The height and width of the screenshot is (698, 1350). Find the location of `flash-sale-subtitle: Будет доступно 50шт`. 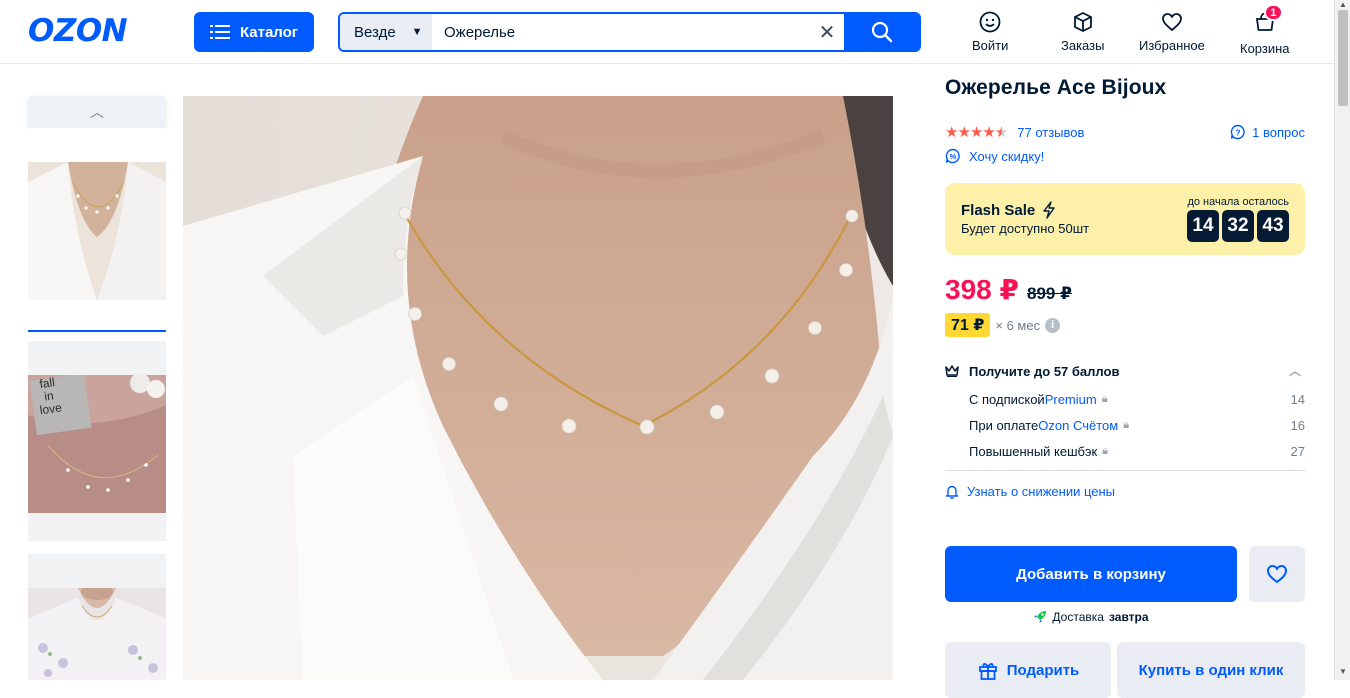

flash-sale-subtitle: Будет доступно 50шт is located at coordinates (1025, 228).